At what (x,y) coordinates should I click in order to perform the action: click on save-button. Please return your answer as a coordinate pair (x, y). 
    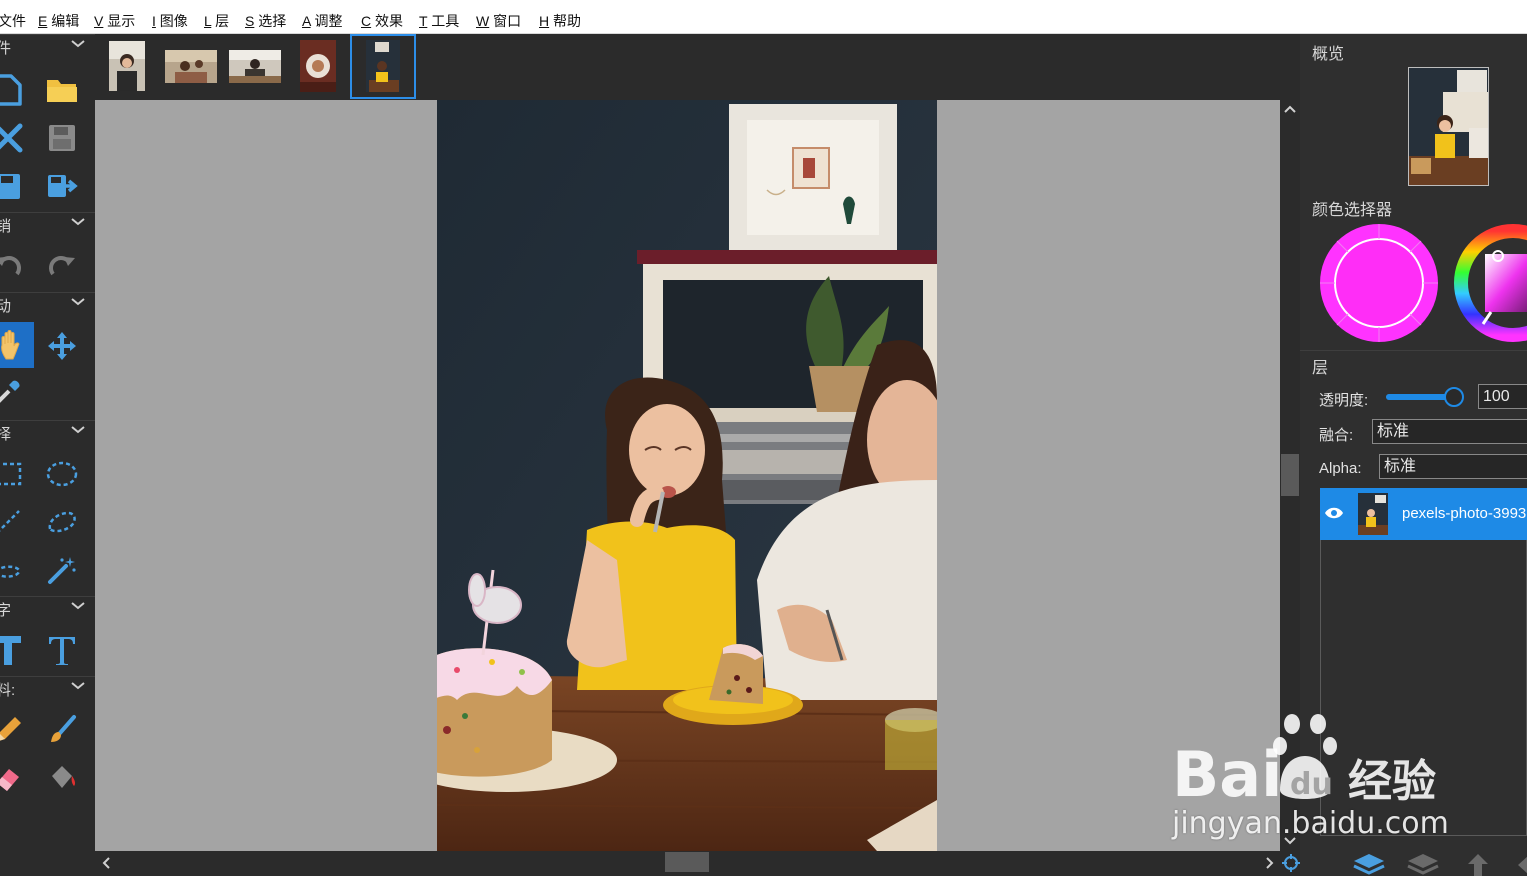
    Looking at the image, I should click on (62, 138).